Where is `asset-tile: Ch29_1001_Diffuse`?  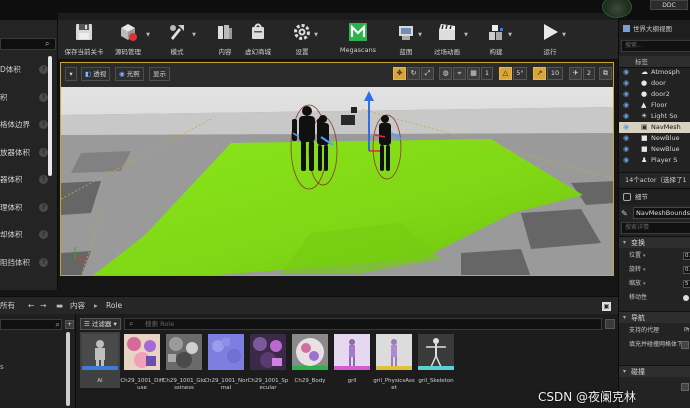
asset-tile: Ch29_1001_Diffuse is located at coordinates (142, 371).